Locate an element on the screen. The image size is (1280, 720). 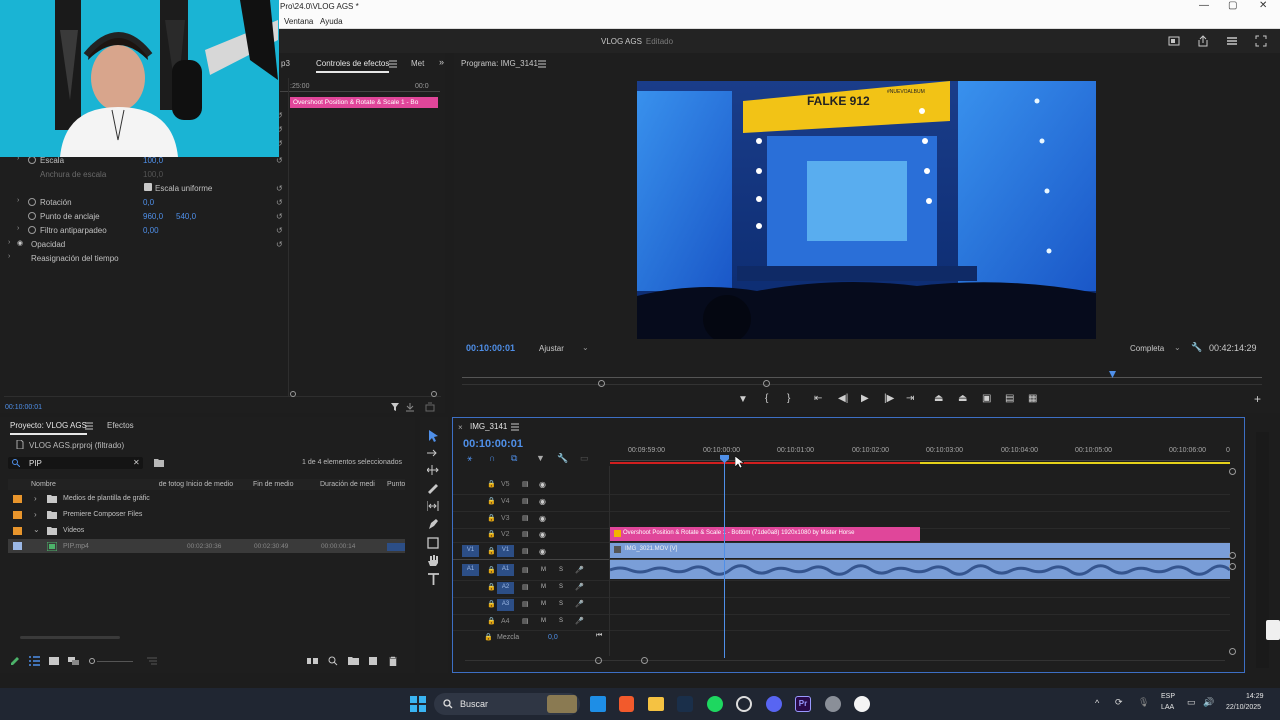
compare-icon: ▤ is located at coordinates (1009, 398).